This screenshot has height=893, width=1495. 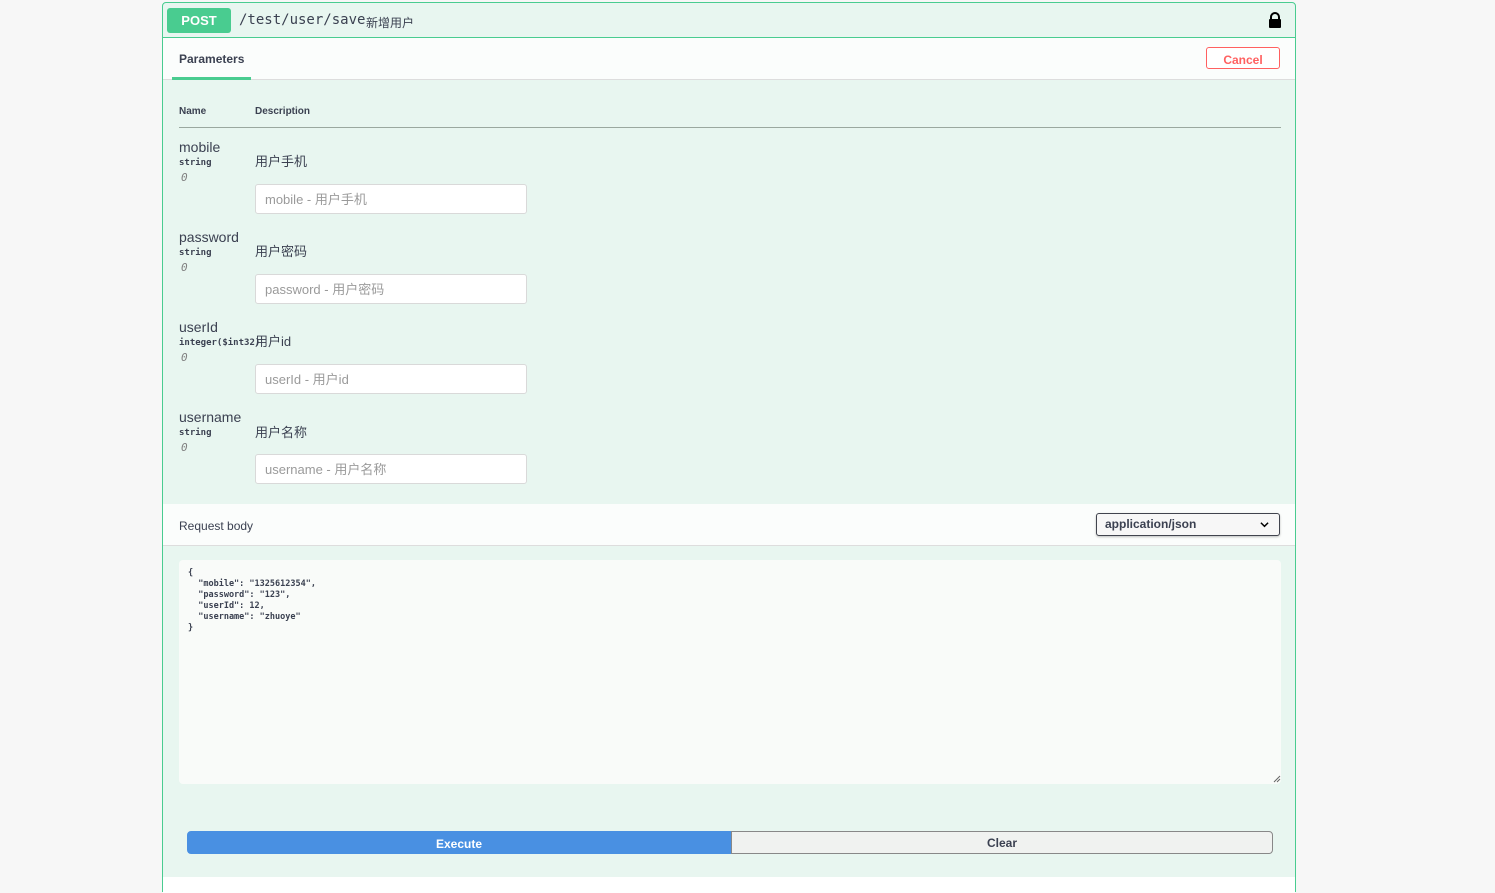 I want to click on param-description-userid: 用户id, so click(x=273, y=341).